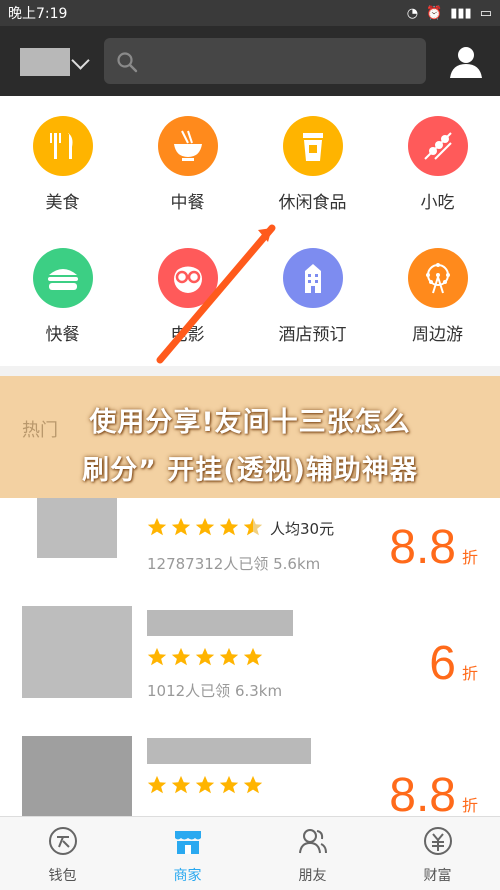  What do you see at coordinates (187, 278) in the screenshot?
I see `glasses-face-icon` at bounding box center [187, 278].